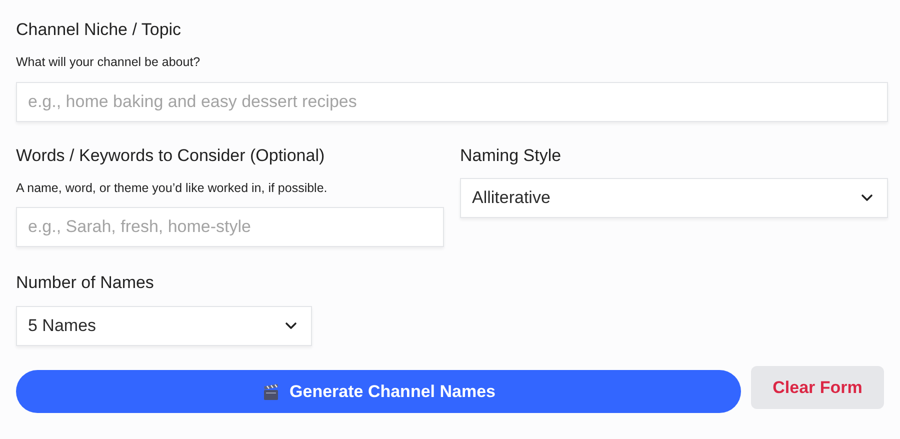 This screenshot has height=439, width=900. I want to click on field-hint: What will your channel be about?, so click(109, 62).